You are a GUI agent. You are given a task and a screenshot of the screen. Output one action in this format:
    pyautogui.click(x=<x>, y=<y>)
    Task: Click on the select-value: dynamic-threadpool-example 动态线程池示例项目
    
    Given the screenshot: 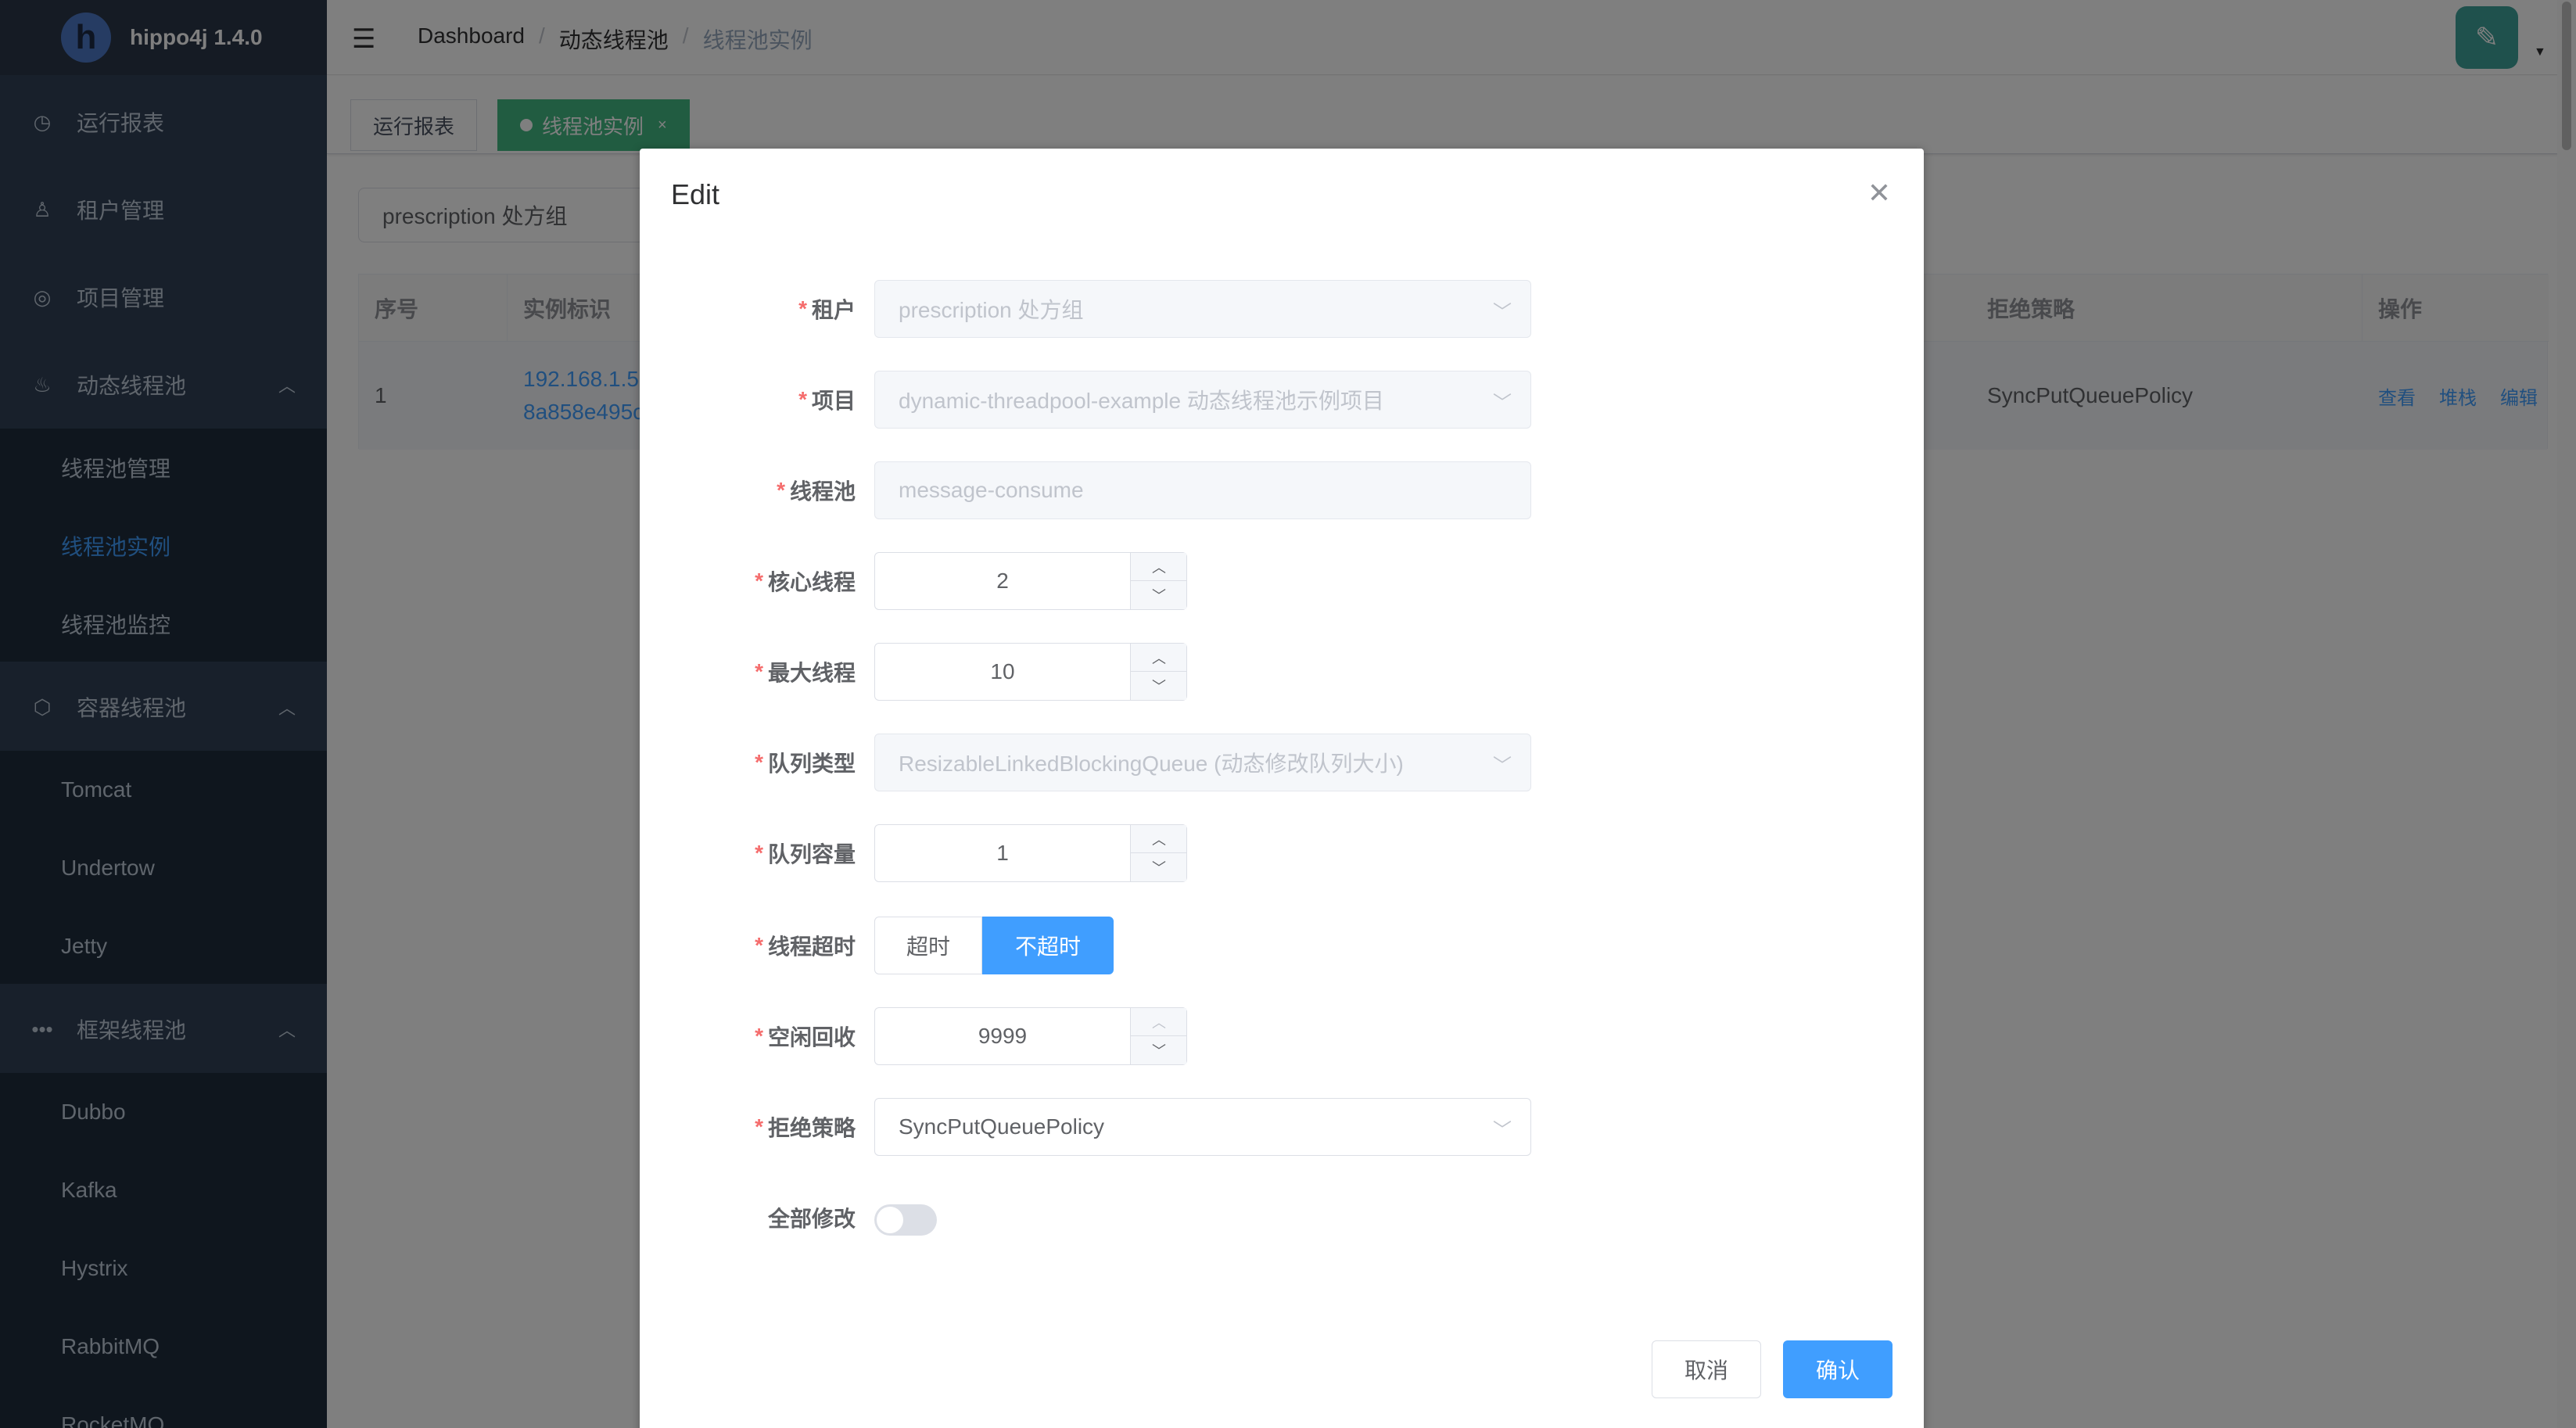 What is the action you would take?
    pyautogui.click(x=1141, y=401)
    